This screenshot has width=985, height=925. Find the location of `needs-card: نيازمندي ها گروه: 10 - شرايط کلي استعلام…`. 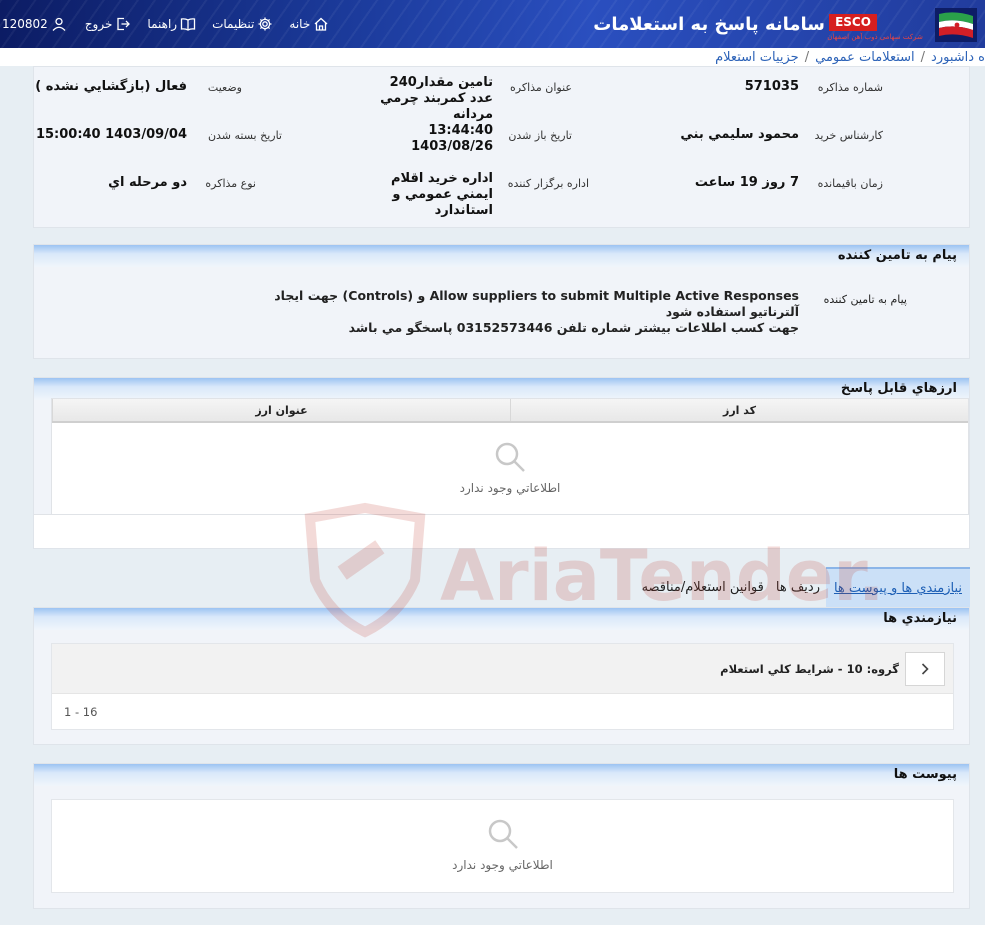

needs-card: نيازمندي ها گروه: 10 - شرايط کلي استعلام… is located at coordinates (501, 676).